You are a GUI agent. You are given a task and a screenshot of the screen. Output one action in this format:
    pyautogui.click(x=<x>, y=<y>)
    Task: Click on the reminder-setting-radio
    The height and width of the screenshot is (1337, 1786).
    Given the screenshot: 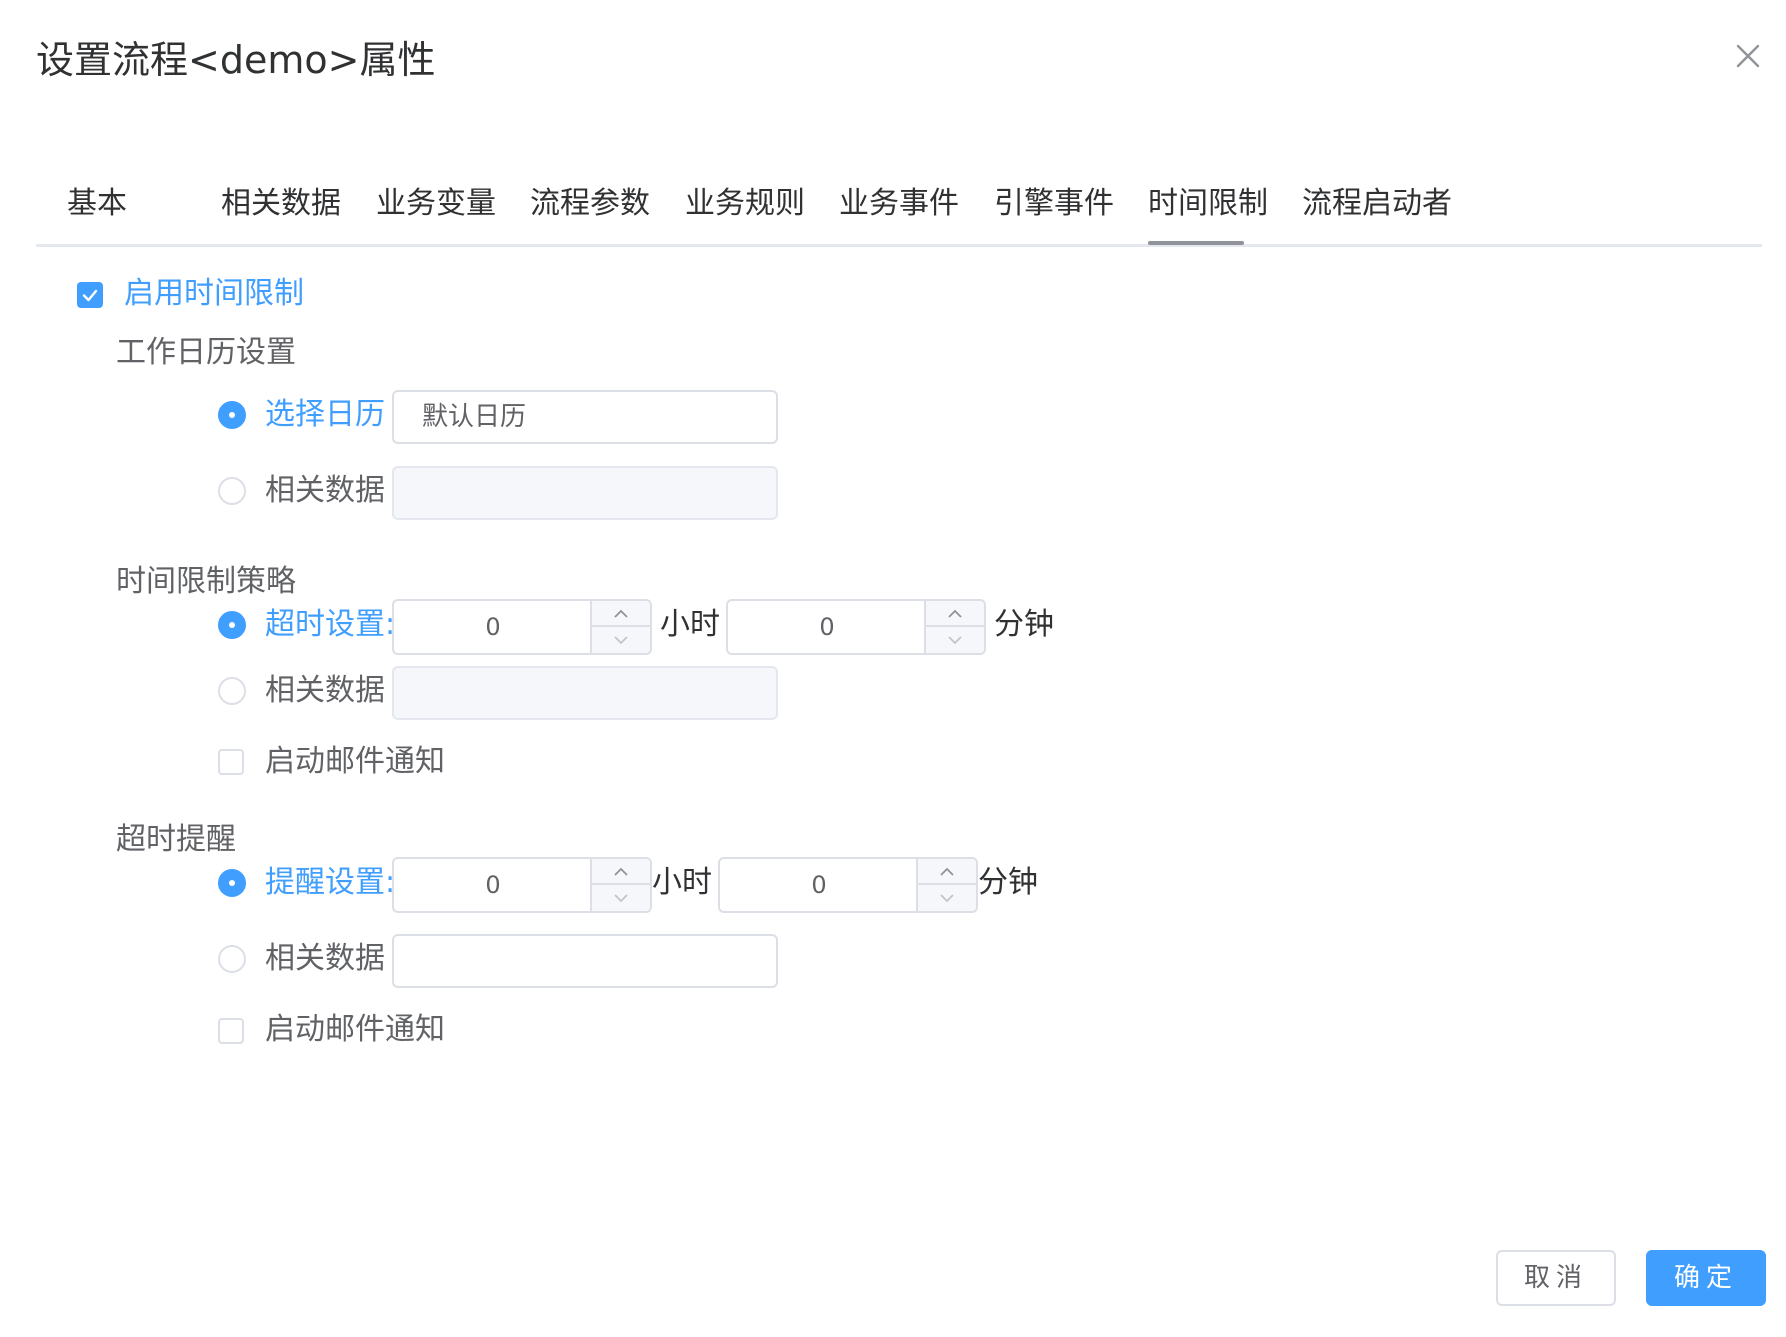 What is the action you would take?
    pyautogui.click(x=232, y=883)
    